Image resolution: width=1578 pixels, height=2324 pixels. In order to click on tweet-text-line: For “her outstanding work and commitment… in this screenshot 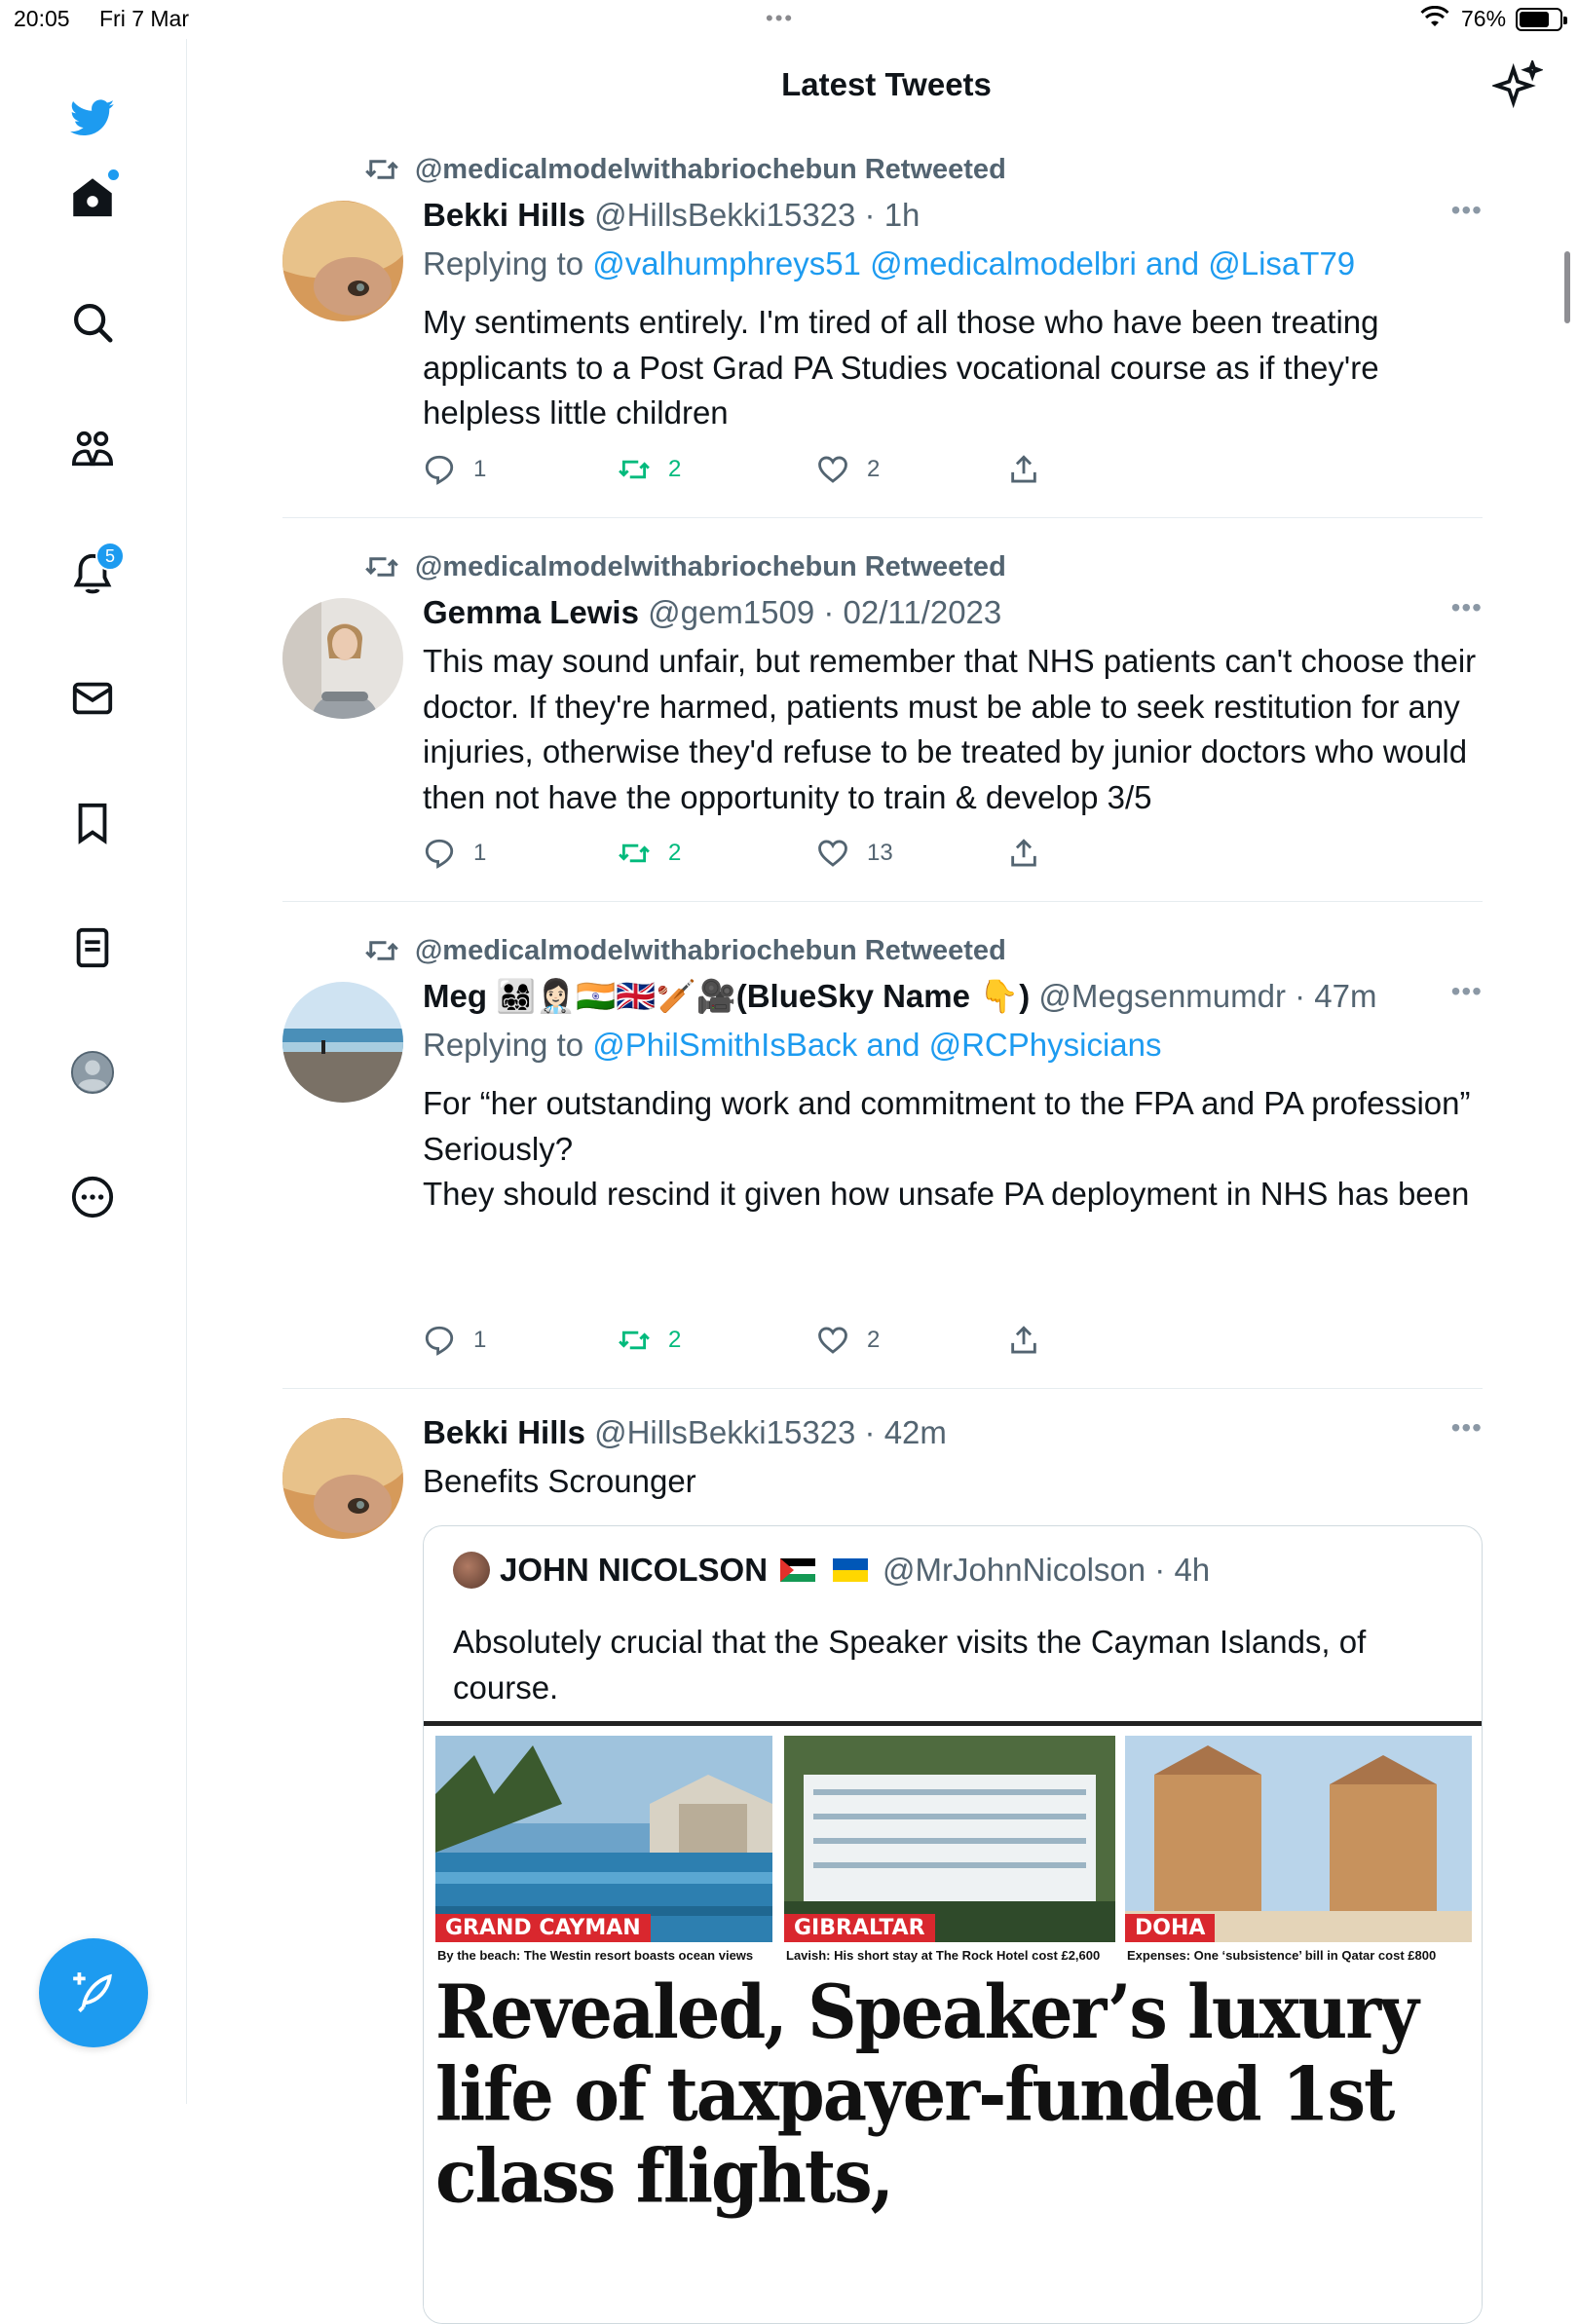, I will do `click(947, 1103)`.